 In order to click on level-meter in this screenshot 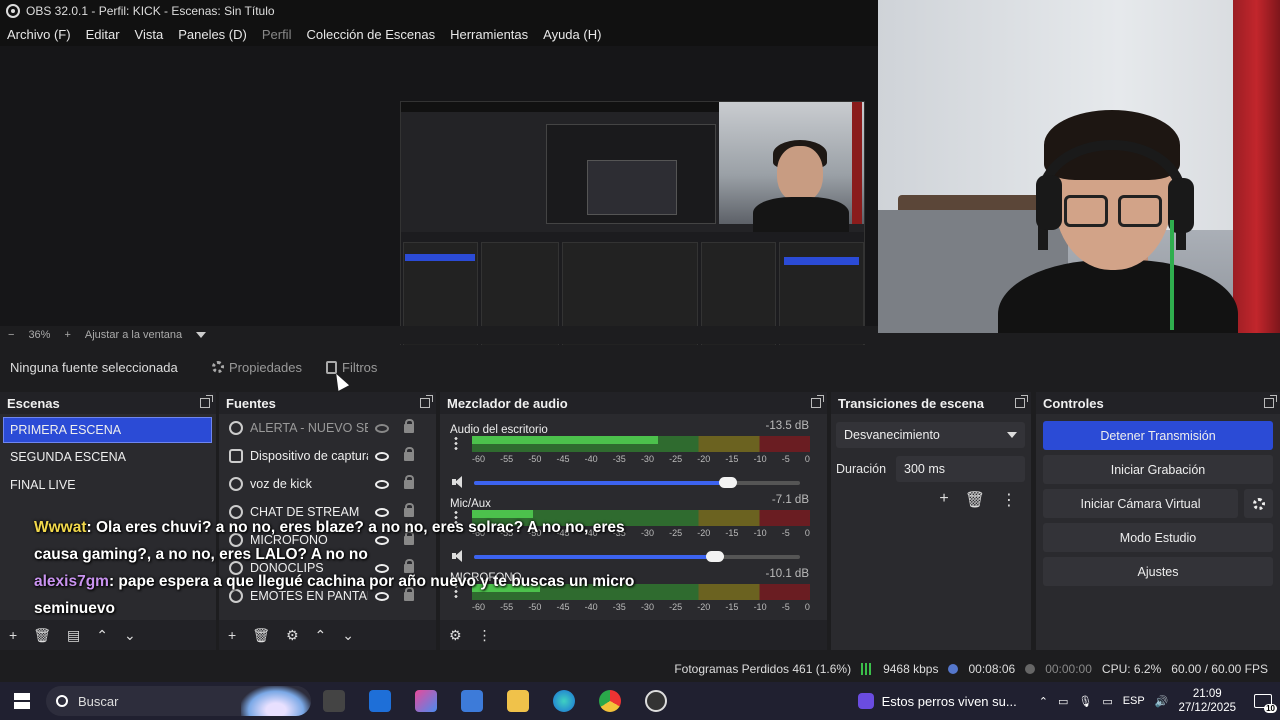, I will do `click(641, 444)`.